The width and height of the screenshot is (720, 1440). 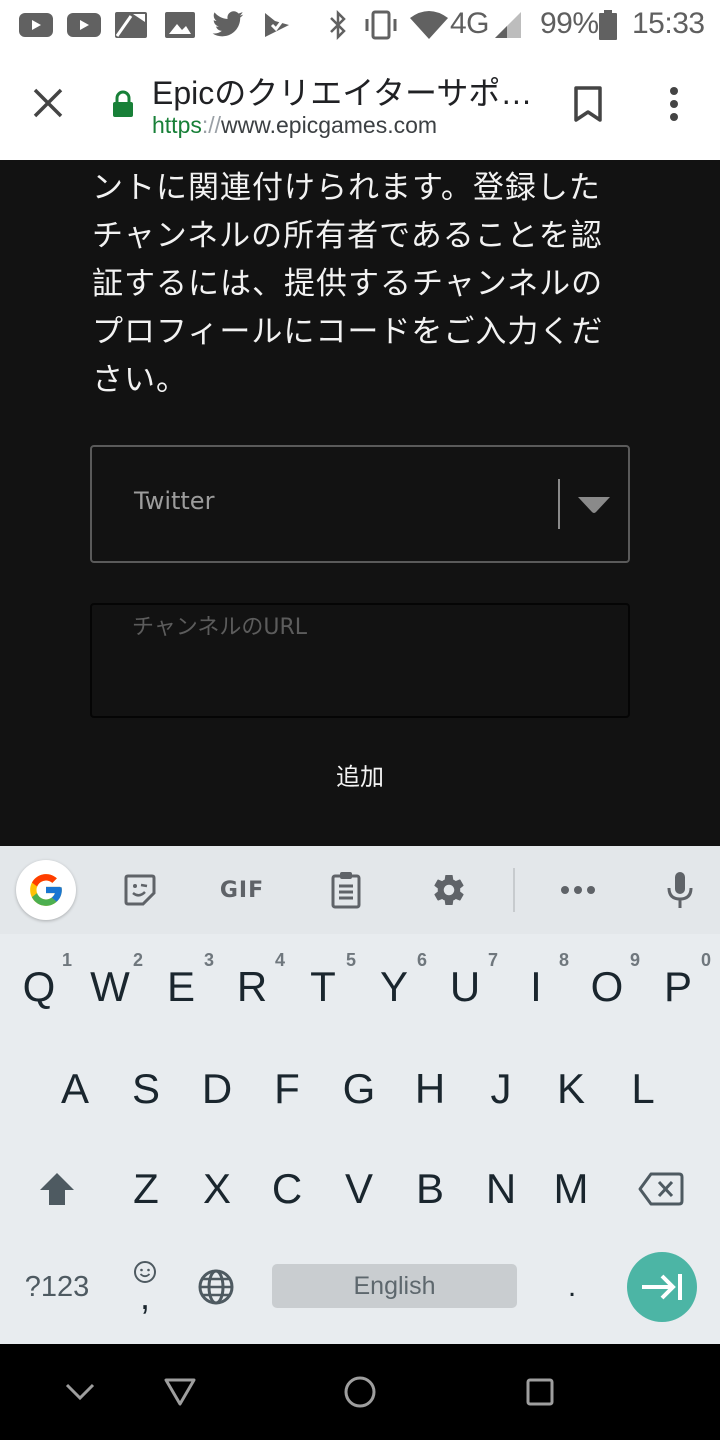 I want to click on language-key, so click(x=216, y=1287).